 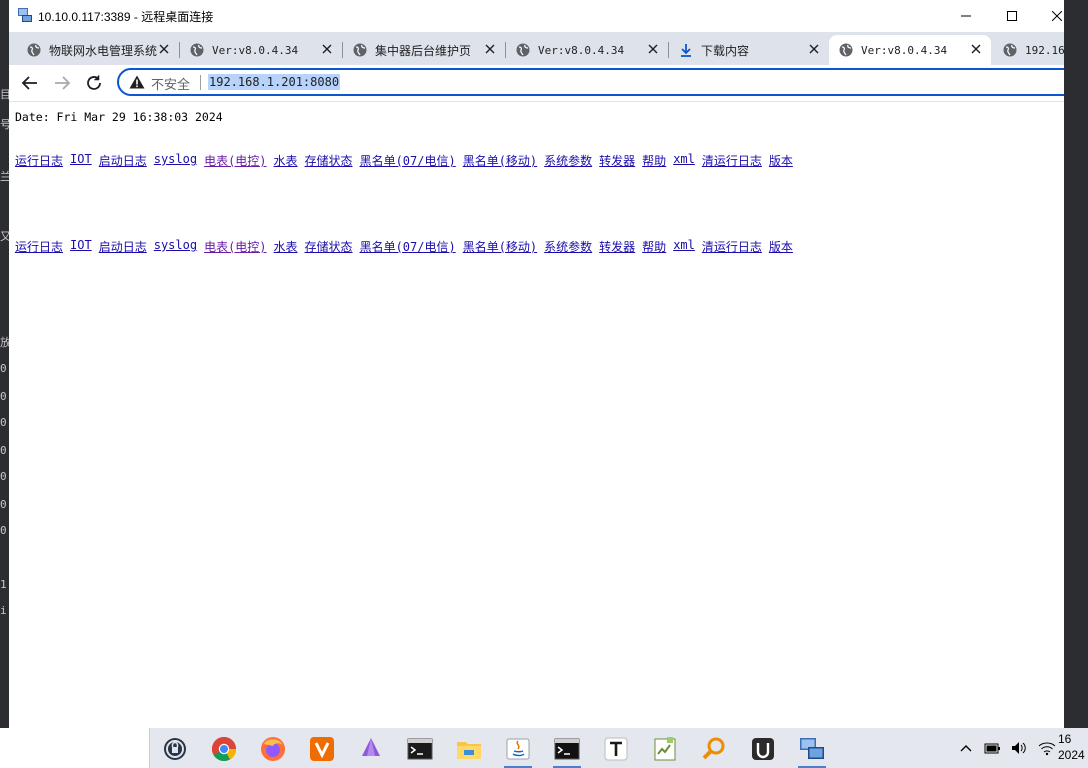 What do you see at coordinates (763, 749) in the screenshot?
I see `taskbar-app-unity` at bounding box center [763, 749].